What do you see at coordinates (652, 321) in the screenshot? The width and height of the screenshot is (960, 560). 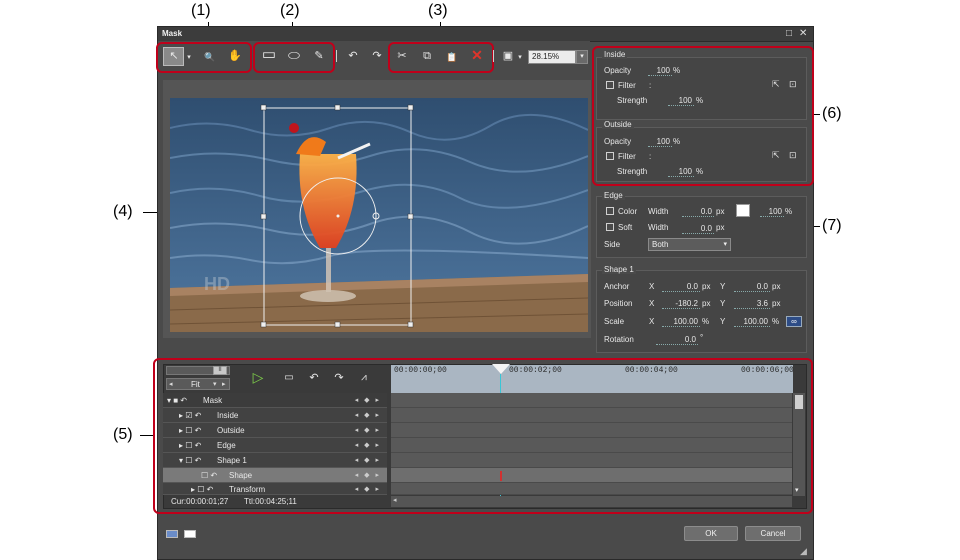 I see `scale-x-label: X` at bounding box center [652, 321].